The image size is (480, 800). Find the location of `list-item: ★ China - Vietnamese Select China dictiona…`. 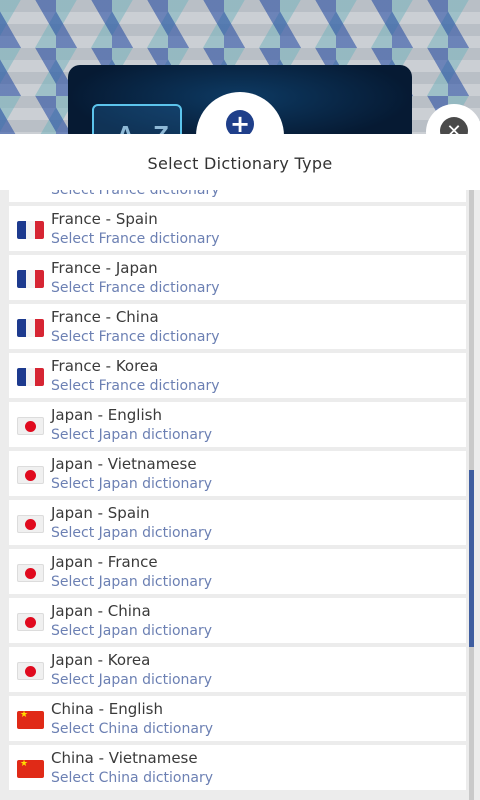

list-item: ★ China - Vietnamese Select China dictiona… is located at coordinates (237, 767).